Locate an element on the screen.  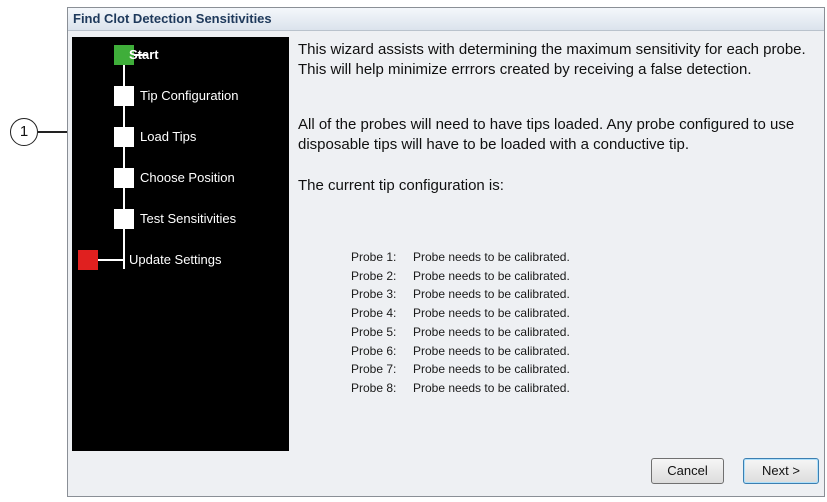
step-label-start: Start is located at coordinates (144, 54).